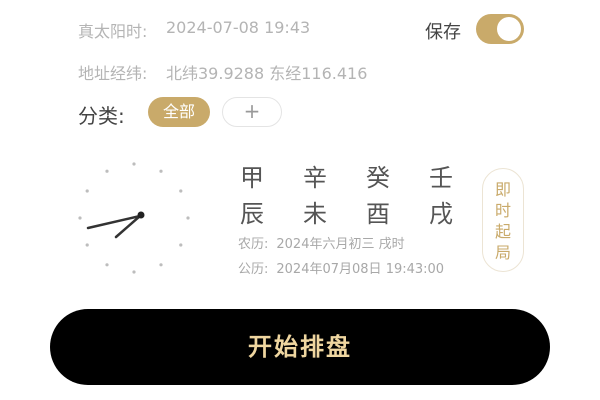 The image size is (600, 400). What do you see at coordinates (502, 252) in the screenshot?
I see `instant-button-char: 局` at bounding box center [502, 252].